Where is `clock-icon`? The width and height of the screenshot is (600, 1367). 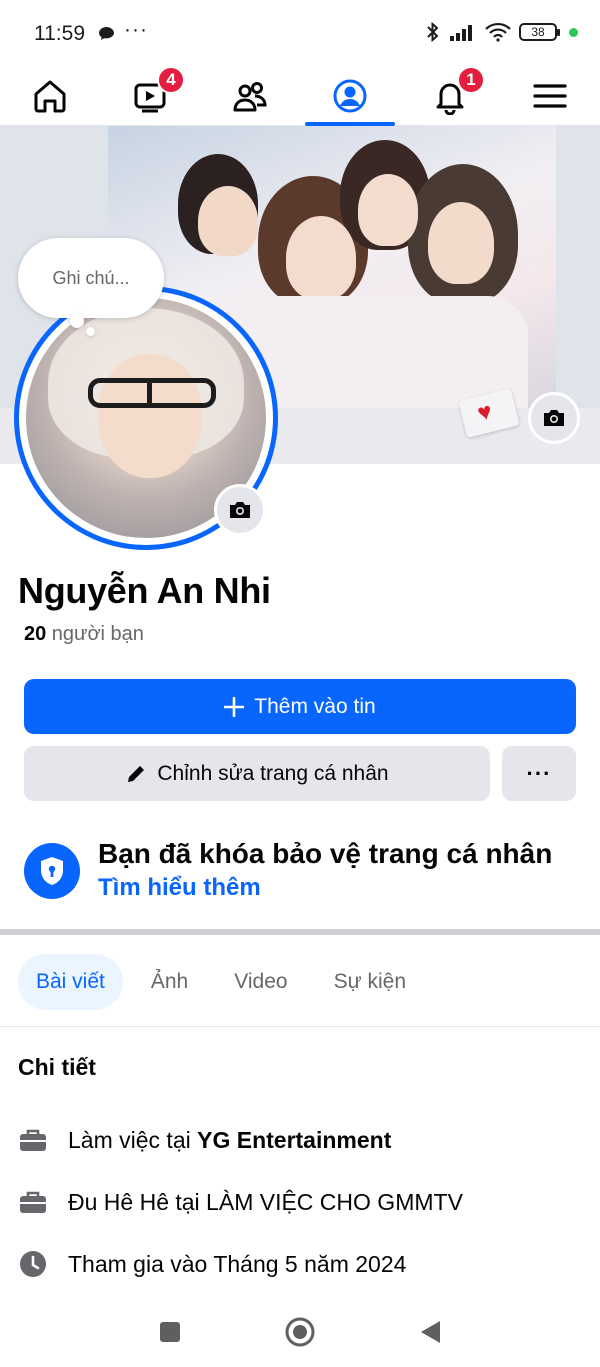 clock-icon is located at coordinates (33, 1264).